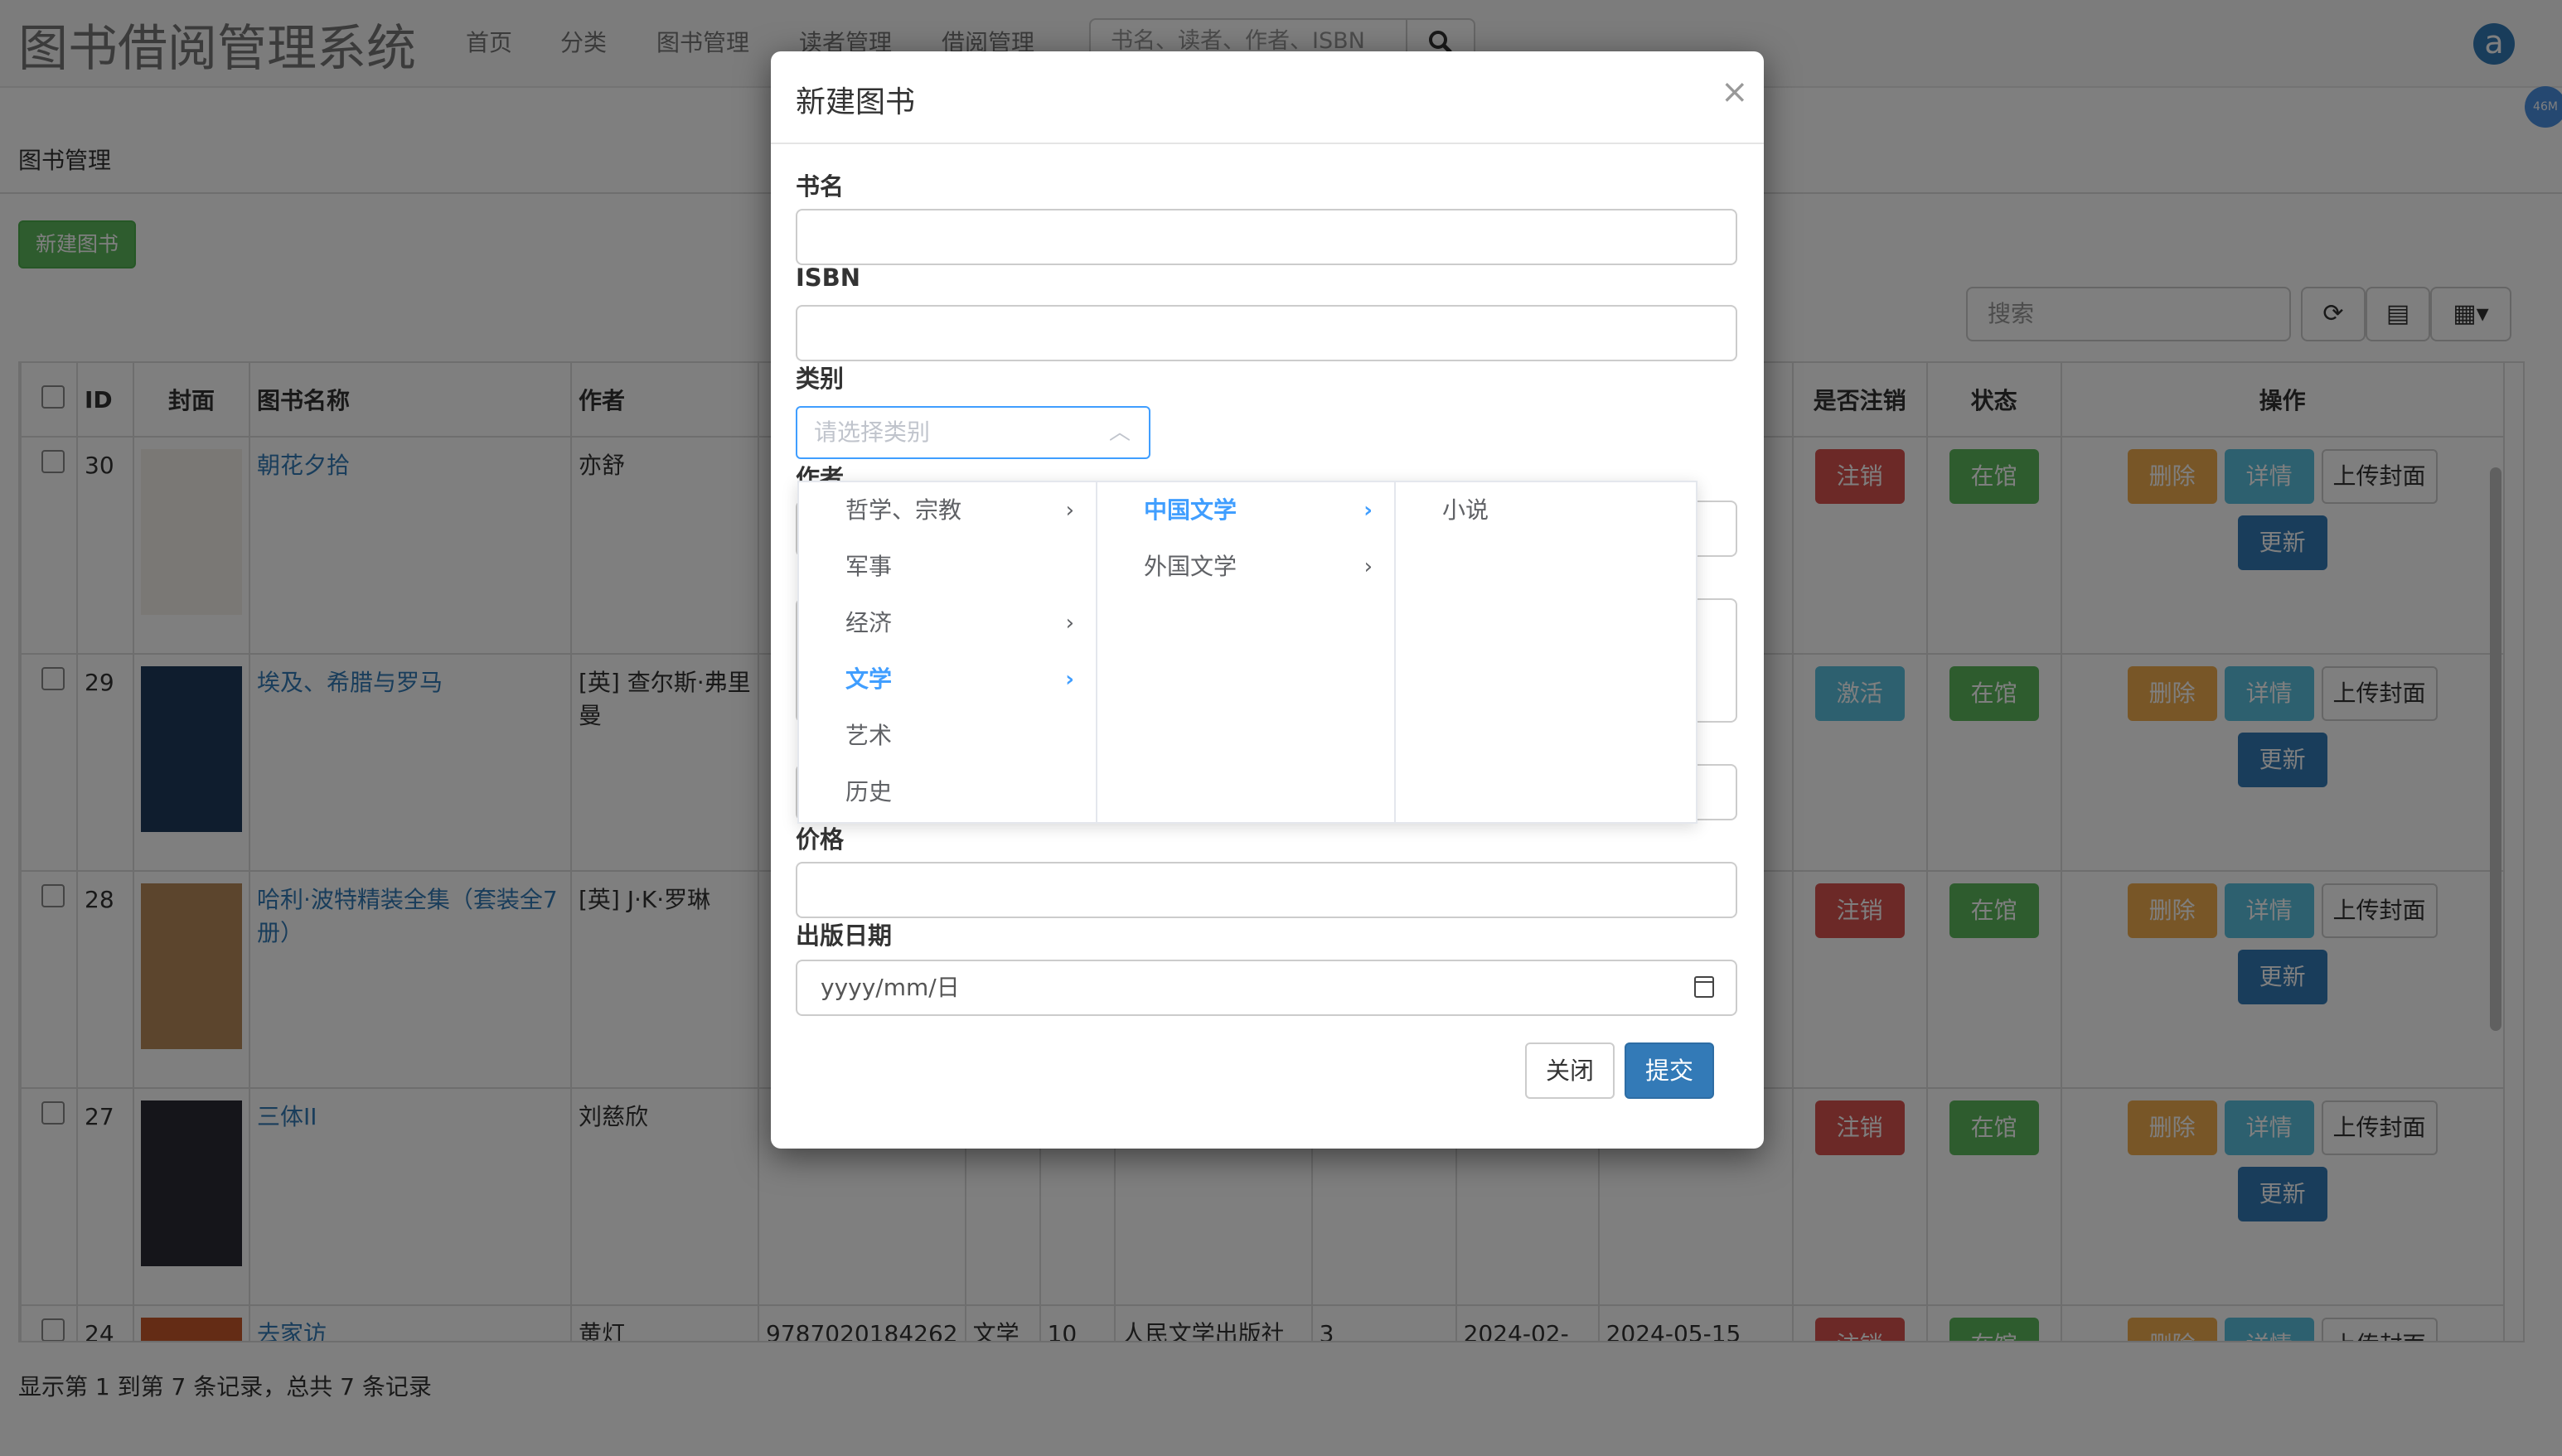 The image size is (2562, 1456). What do you see at coordinates (1190, 566) in the screenshot?
I see `cascader-option-label: 外国文学` at bounding box center [1190, 566].